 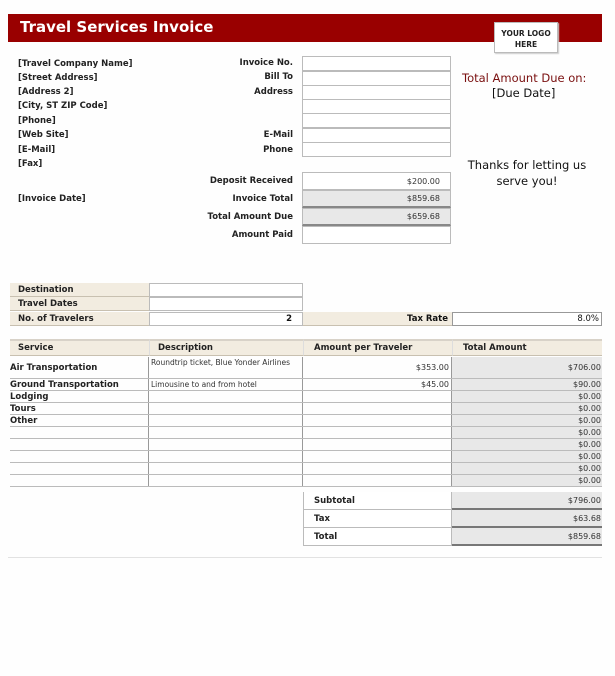 What do you see at coordinates (226, 347) in the screenshot?
I see `header-description: Description` at bounding box center [226, 347].